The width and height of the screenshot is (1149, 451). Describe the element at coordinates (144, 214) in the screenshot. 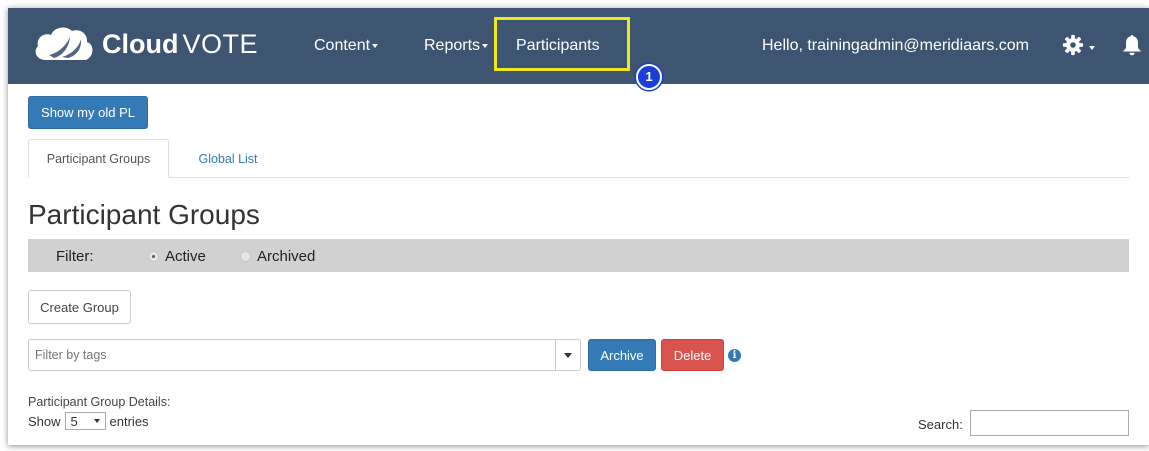

I see `page-title: Participant Groups` at that location.